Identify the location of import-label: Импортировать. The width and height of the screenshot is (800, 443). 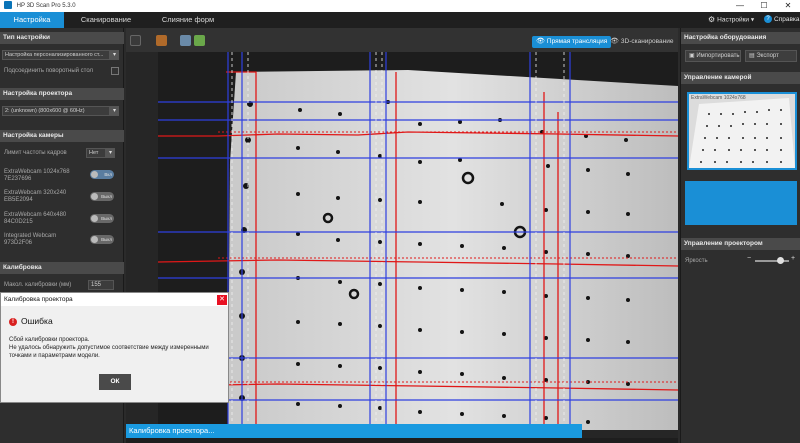
(718, 56).